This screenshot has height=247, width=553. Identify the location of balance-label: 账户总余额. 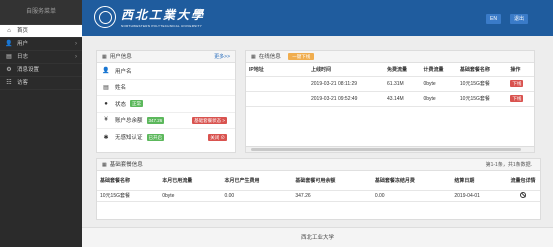
(129, 121).